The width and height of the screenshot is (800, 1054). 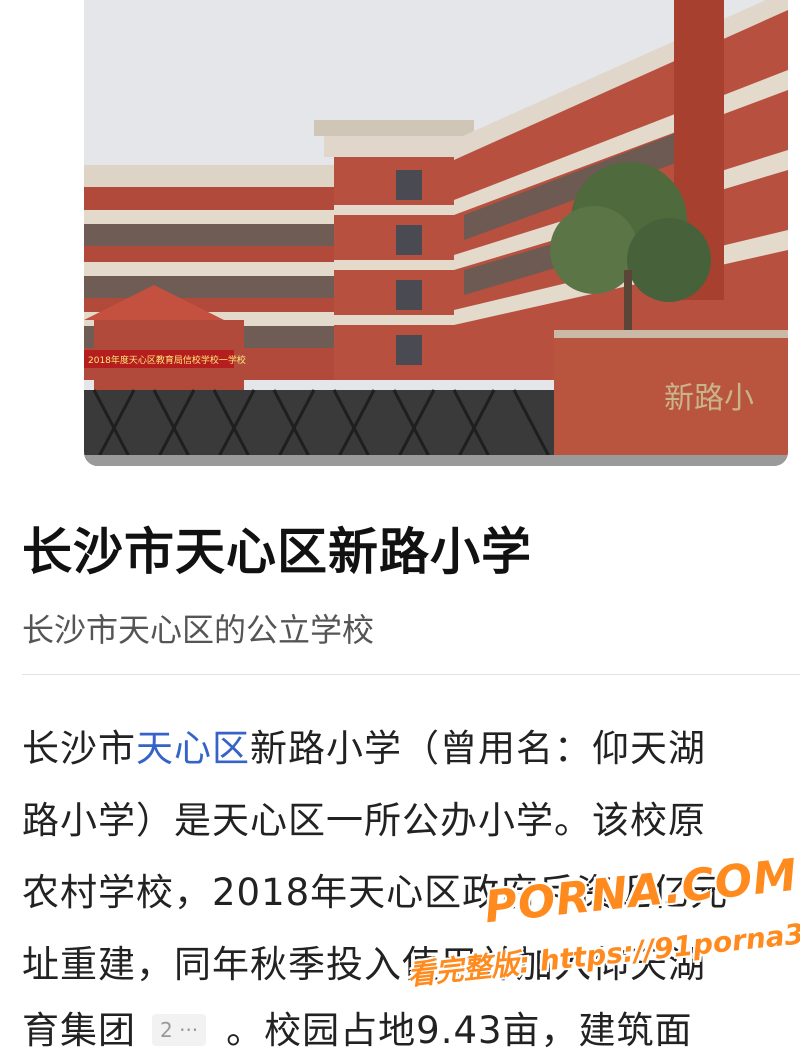 I want to click on body-line-1: 长沙市天心区新路小学（曾用名：仰天湖, so click(x=364, y=745).